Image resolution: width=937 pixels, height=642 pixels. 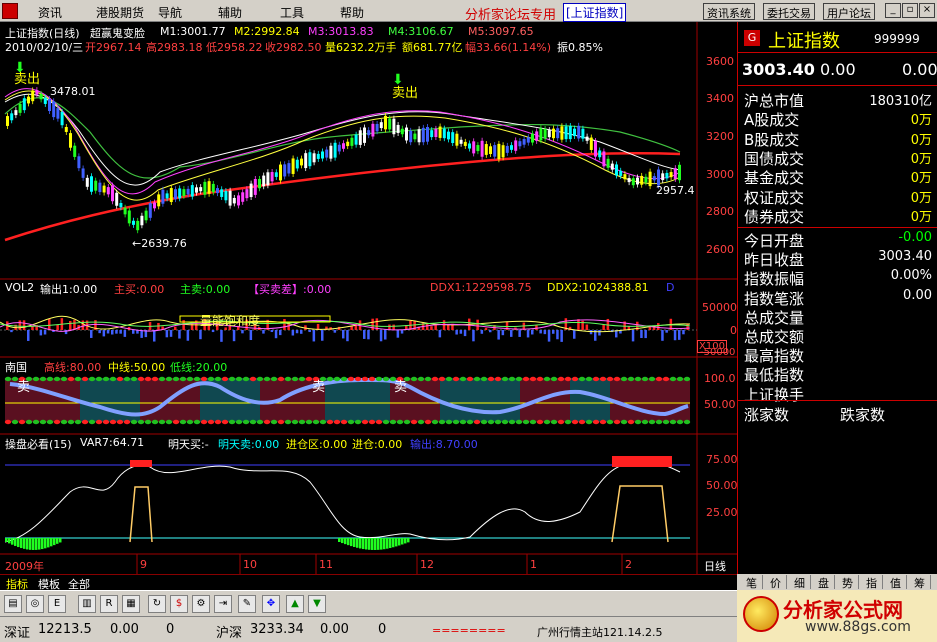 I want to click on news-system-button: 资讯系统, so click(x=729, y=11).